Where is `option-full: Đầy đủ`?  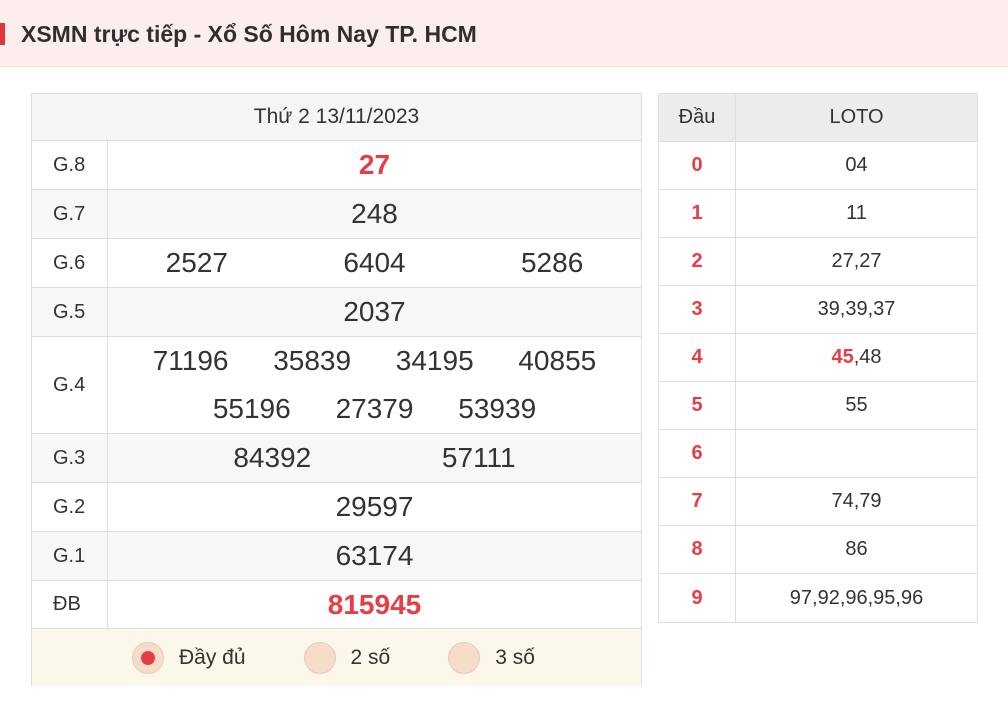 option-full: Đầy đủ is located at coordinates (189, 657).